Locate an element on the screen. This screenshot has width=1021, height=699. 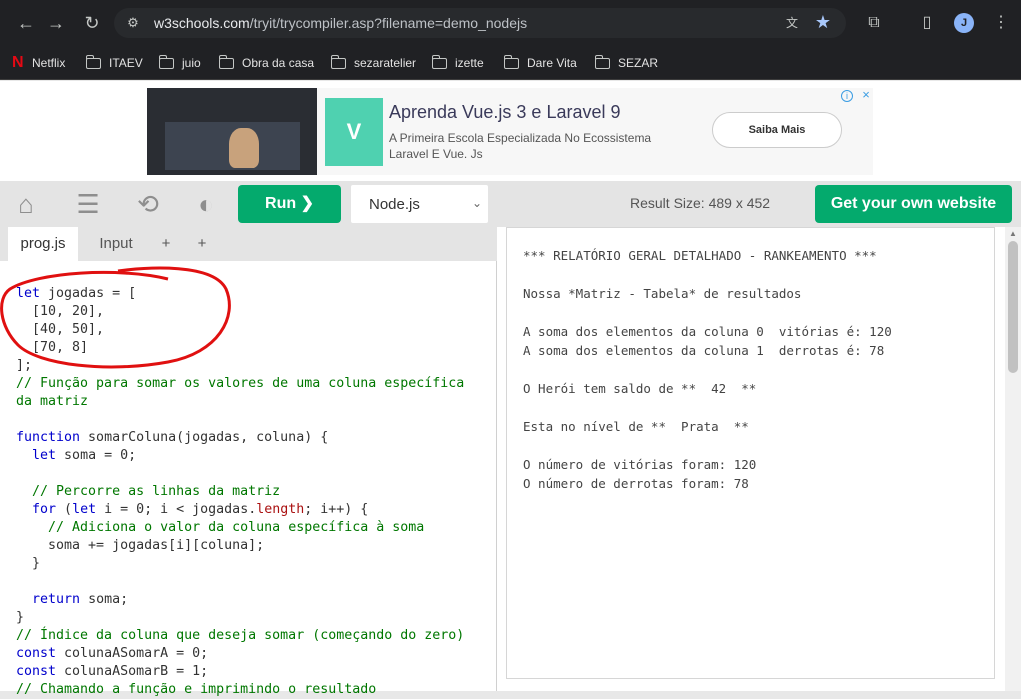
bookmark-folder: SEZAR is located at coordinates (626, 63).